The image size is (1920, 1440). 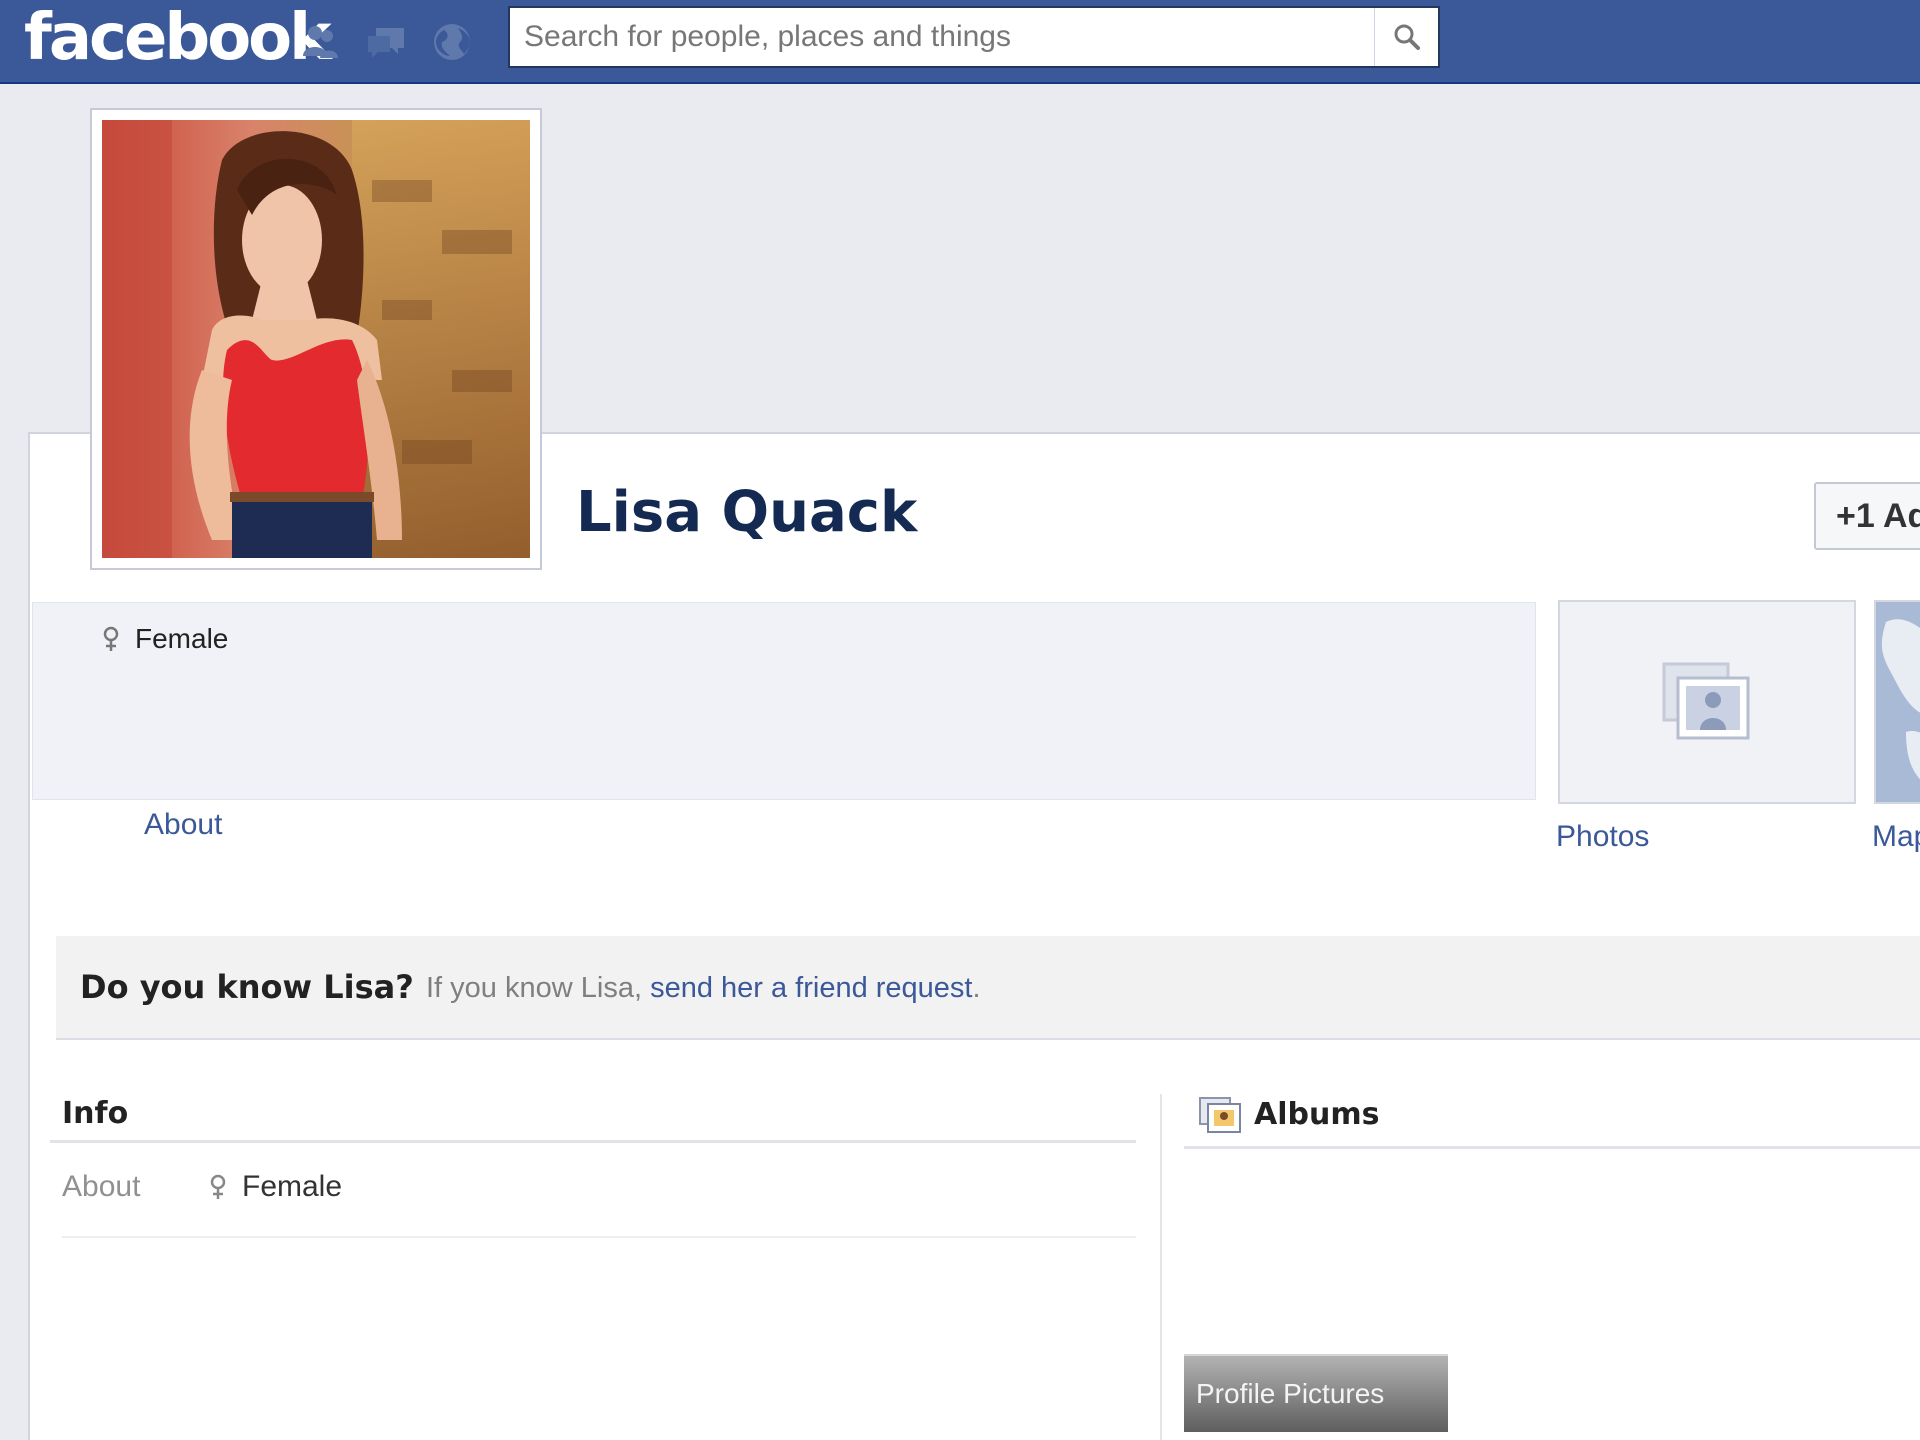 I want to click on search-button, so click(x=1406, y=37).